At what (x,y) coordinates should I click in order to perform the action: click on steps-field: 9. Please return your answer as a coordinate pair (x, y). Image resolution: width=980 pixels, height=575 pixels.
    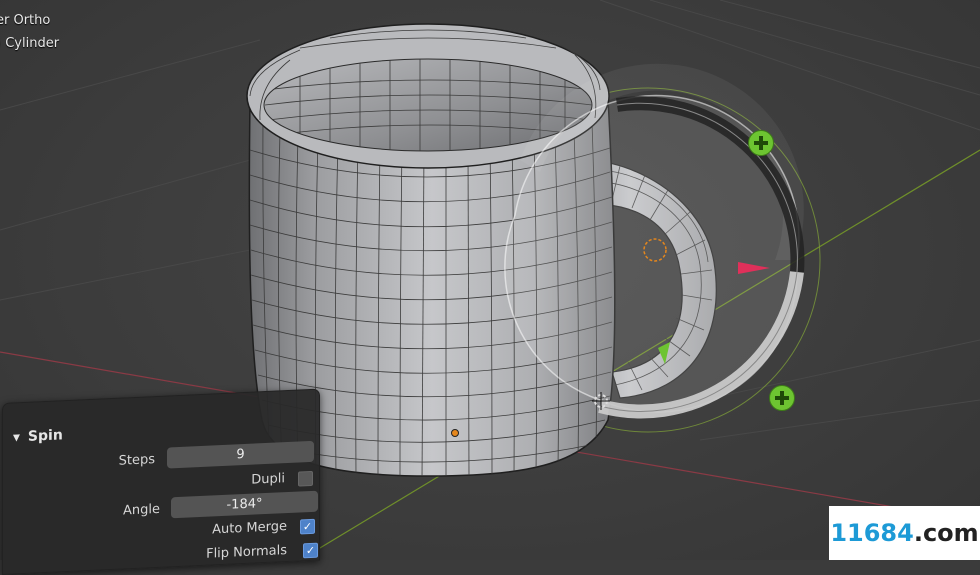
    Looking at the image, I should click on (240, 454).